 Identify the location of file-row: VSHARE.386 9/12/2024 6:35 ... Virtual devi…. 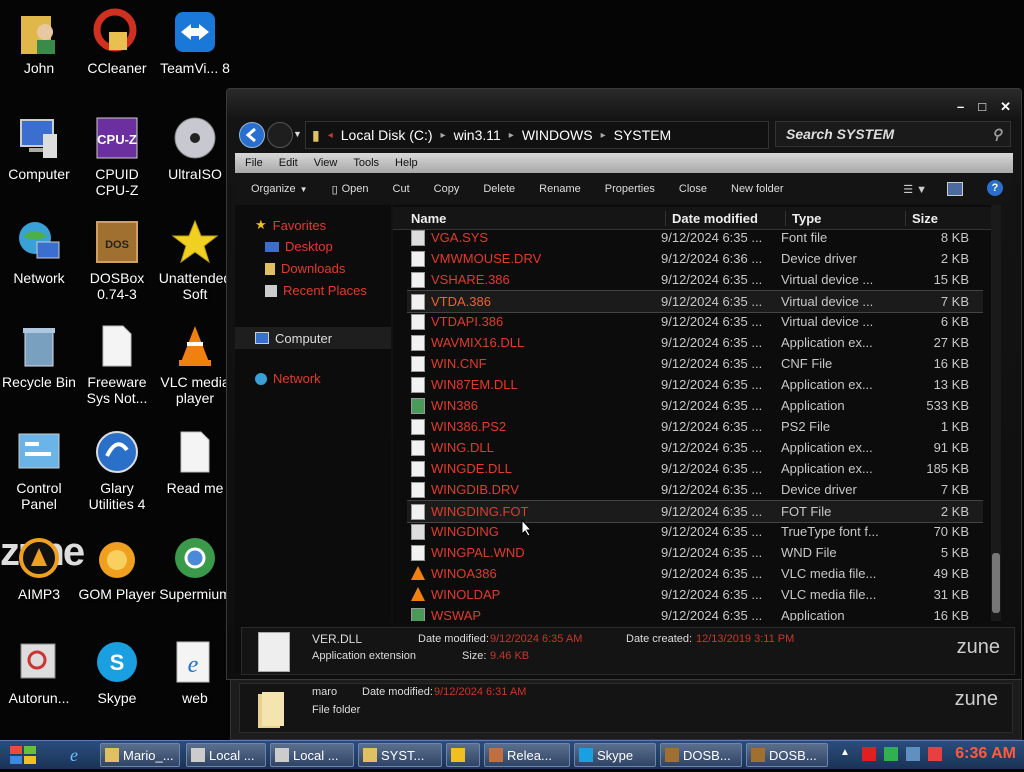
(695, 279).